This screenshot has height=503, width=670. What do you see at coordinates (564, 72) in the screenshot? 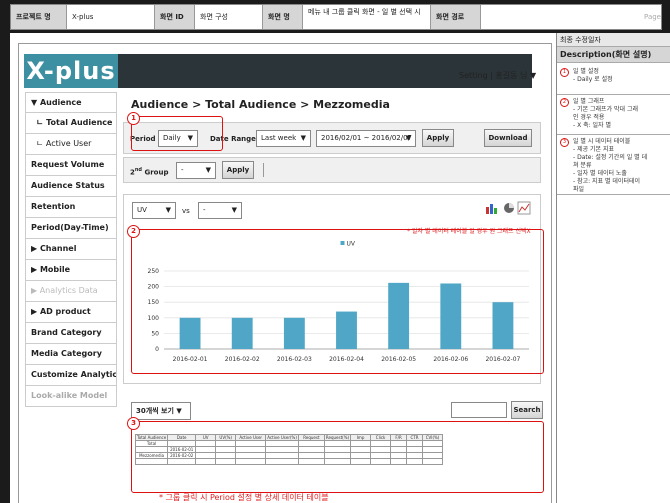
I see `section-number: 1` at bounding box center [564, 72].